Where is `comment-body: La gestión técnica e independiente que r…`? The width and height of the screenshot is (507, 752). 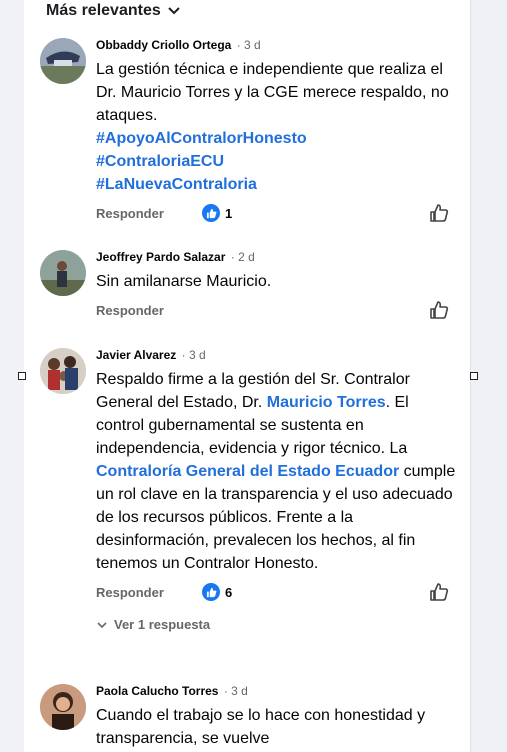 comment-body: La gestión técnica e independiente que r… is located at coordinates (272, 92).